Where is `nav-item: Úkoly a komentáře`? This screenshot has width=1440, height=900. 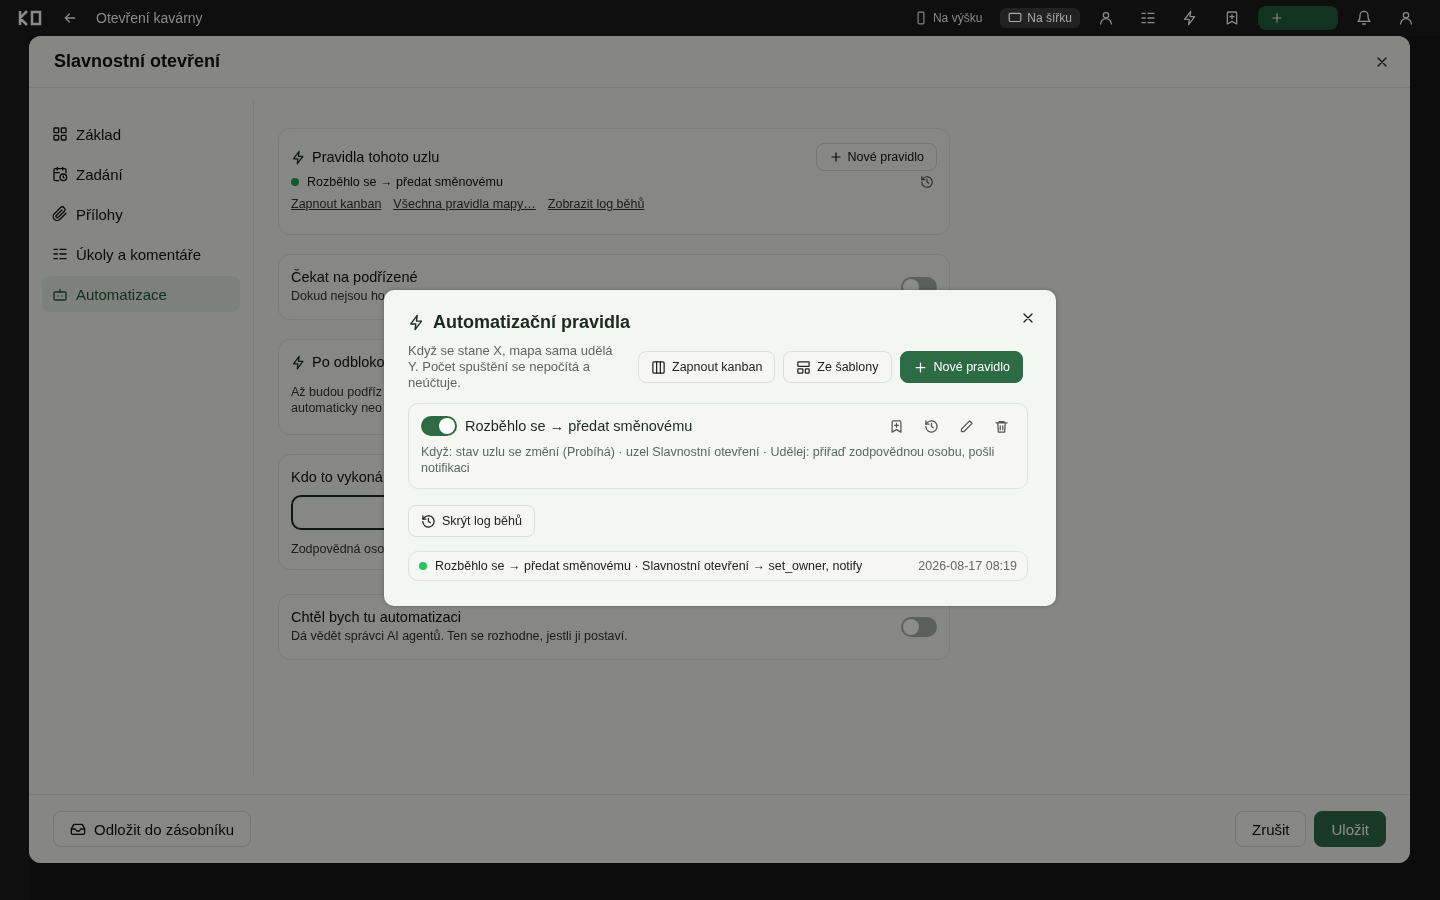
nav-item: Úkoly a komentáře is located at coordinates (141, 254).